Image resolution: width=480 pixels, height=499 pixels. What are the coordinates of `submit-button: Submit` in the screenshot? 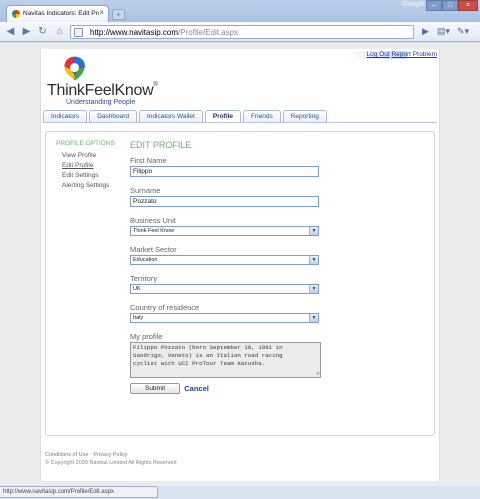 It's located at (155, 388).